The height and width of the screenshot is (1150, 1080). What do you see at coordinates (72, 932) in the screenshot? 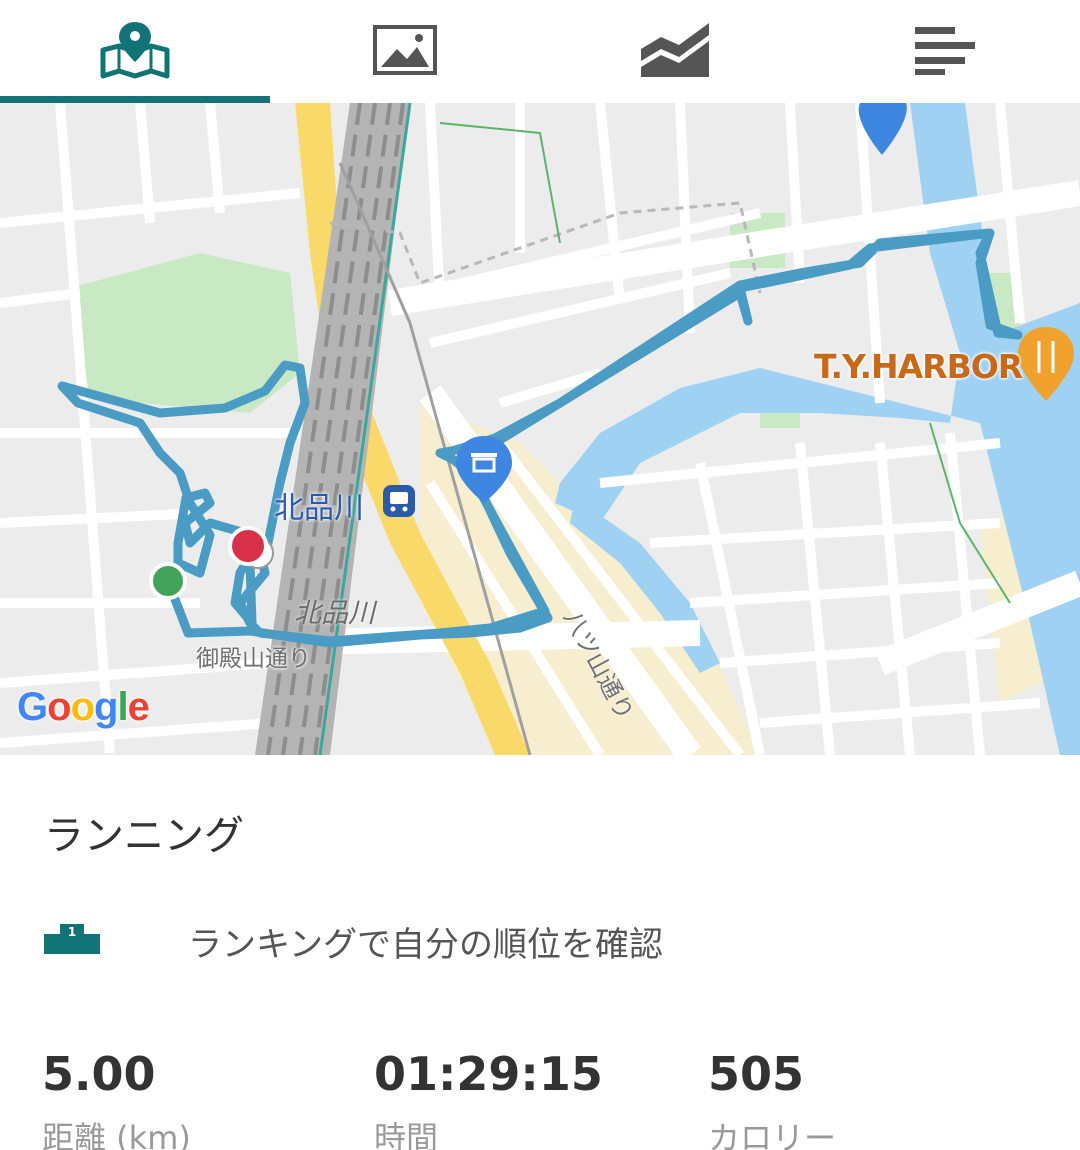
I see `svg-text: 1` at bounding box center [72, 932].